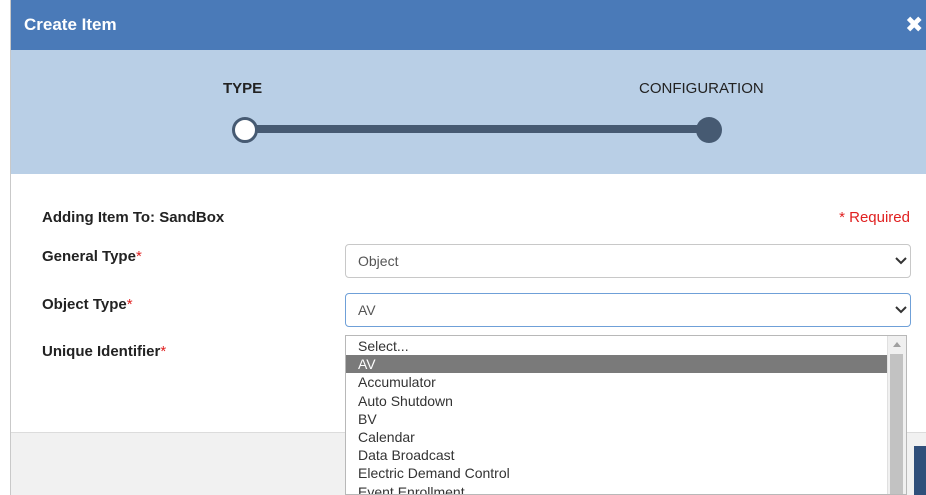  Describe the element at coordinates (242, 89) in the screenshot. I see `step-type-label: TYPE` at that location.